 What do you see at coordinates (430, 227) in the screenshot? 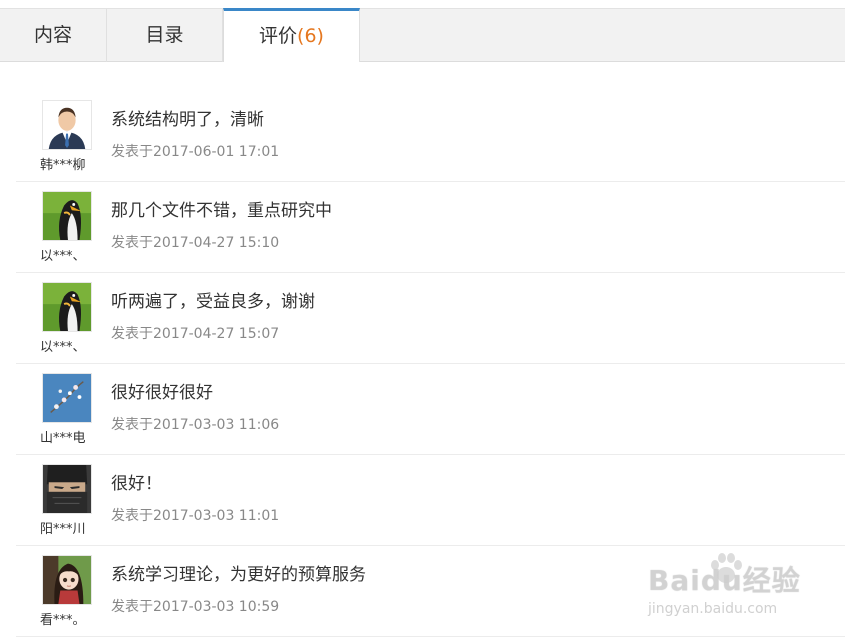
I see `comment-item: 以***、 那几个文件不错，重点研究中 发表于2017-04-27 15:10` at bounding box center [430, 227].